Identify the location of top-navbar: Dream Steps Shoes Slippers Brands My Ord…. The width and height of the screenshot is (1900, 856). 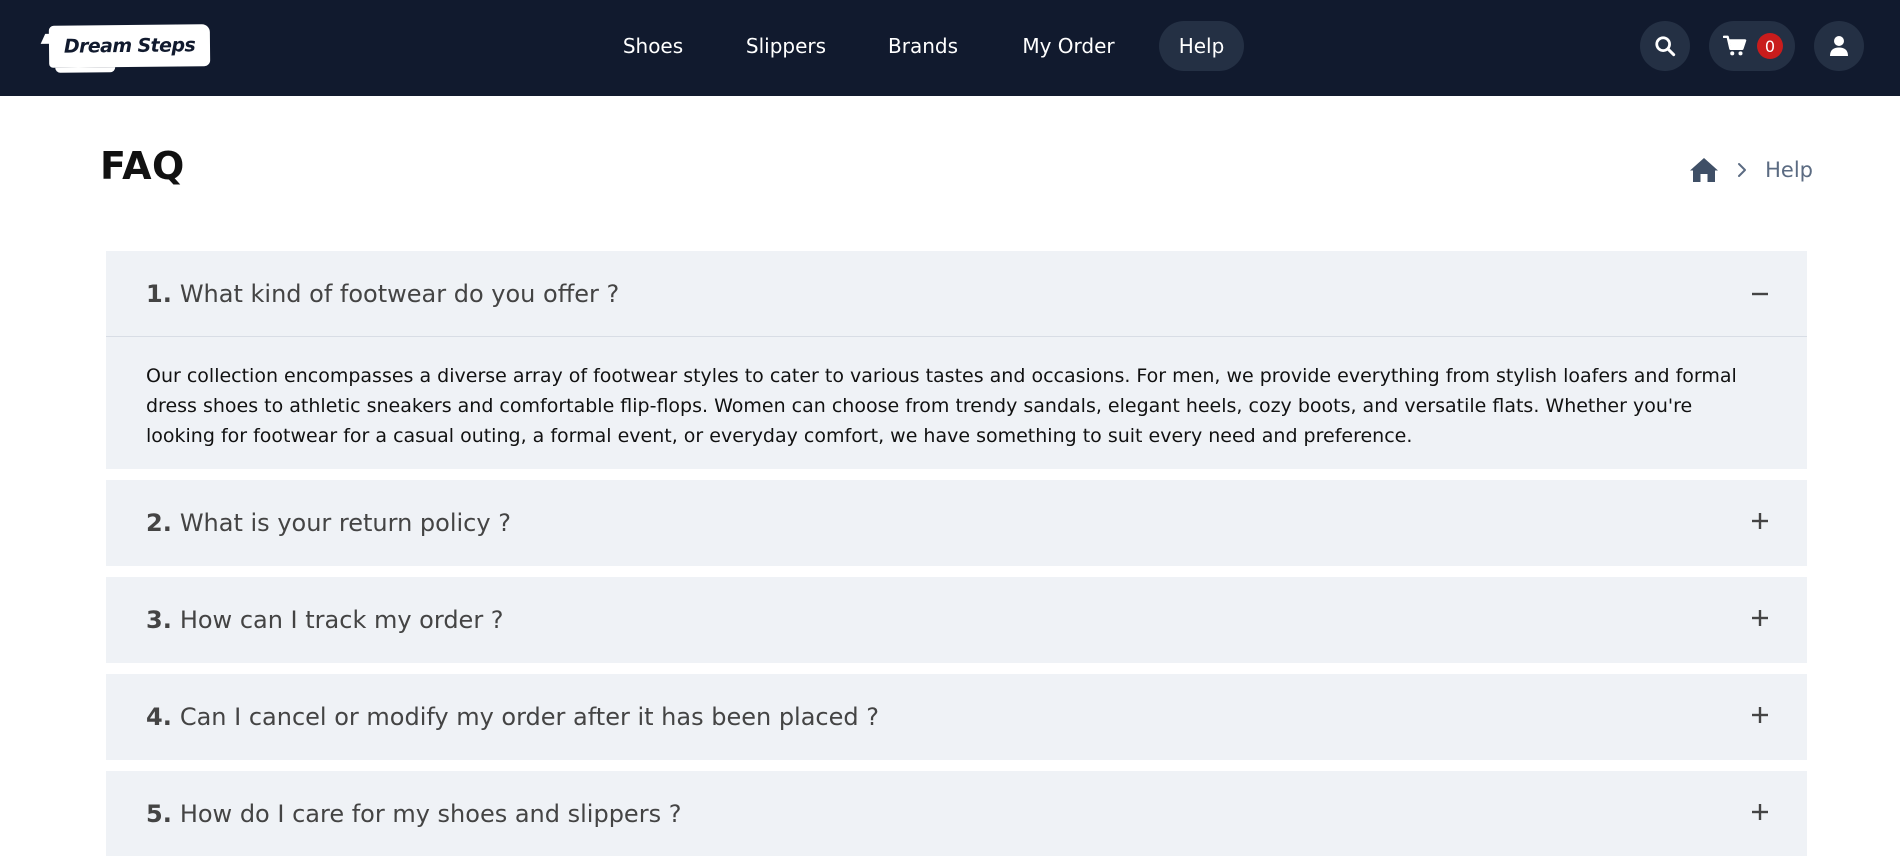
(950, 48).